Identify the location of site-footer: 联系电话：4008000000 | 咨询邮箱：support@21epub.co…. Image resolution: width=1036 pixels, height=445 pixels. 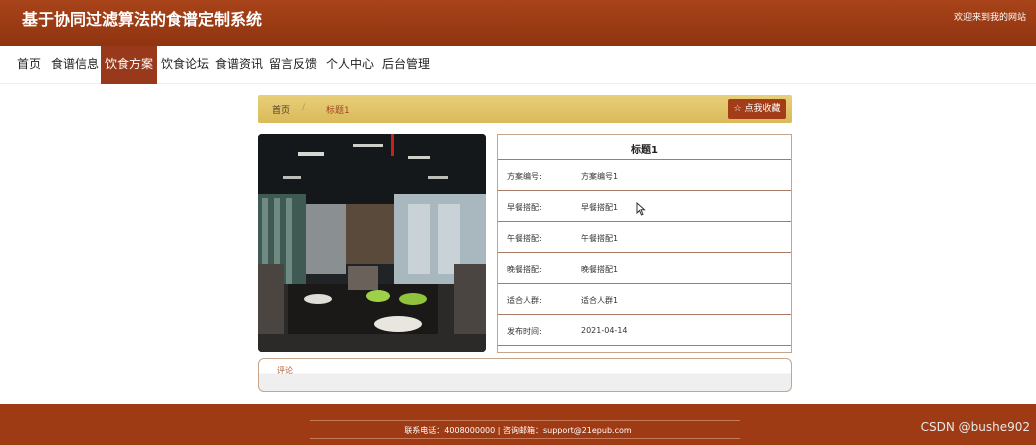
(518, 424).